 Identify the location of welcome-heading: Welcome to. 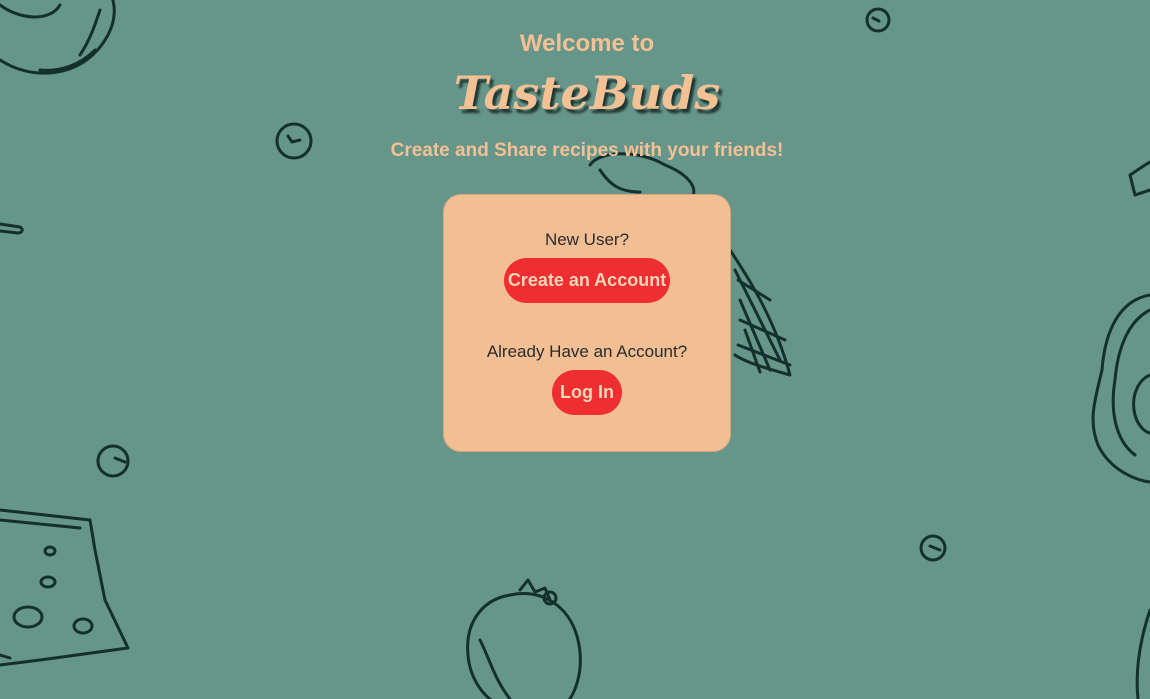
(587, 43).